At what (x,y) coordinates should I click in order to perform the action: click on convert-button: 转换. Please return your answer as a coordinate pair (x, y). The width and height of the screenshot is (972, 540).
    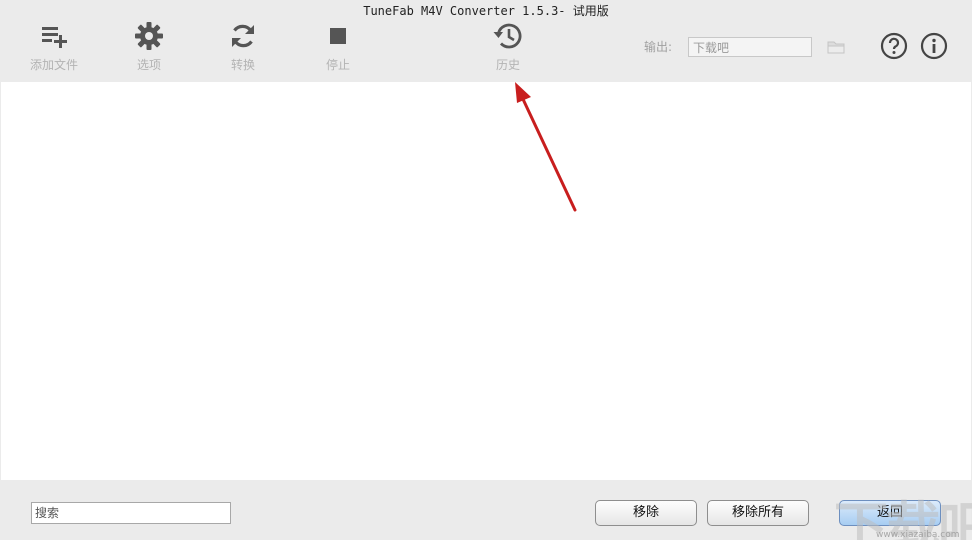
    Looking at the image, I should click on (243, 48).